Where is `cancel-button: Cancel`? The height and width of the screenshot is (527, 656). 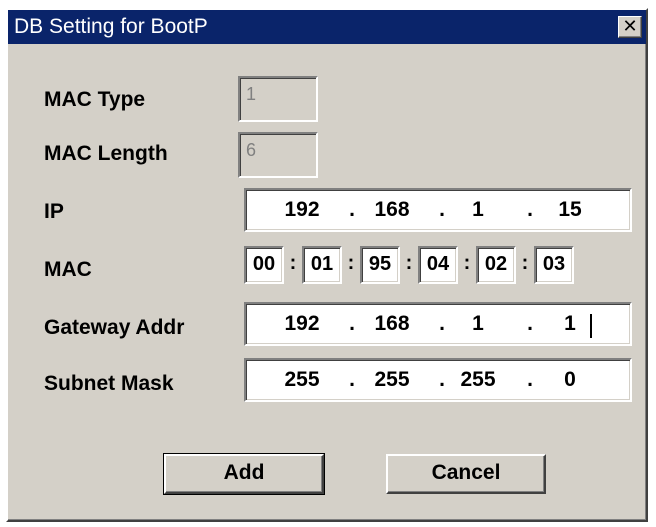
cancel-button: Cancel is located at coordinates (466, 474).